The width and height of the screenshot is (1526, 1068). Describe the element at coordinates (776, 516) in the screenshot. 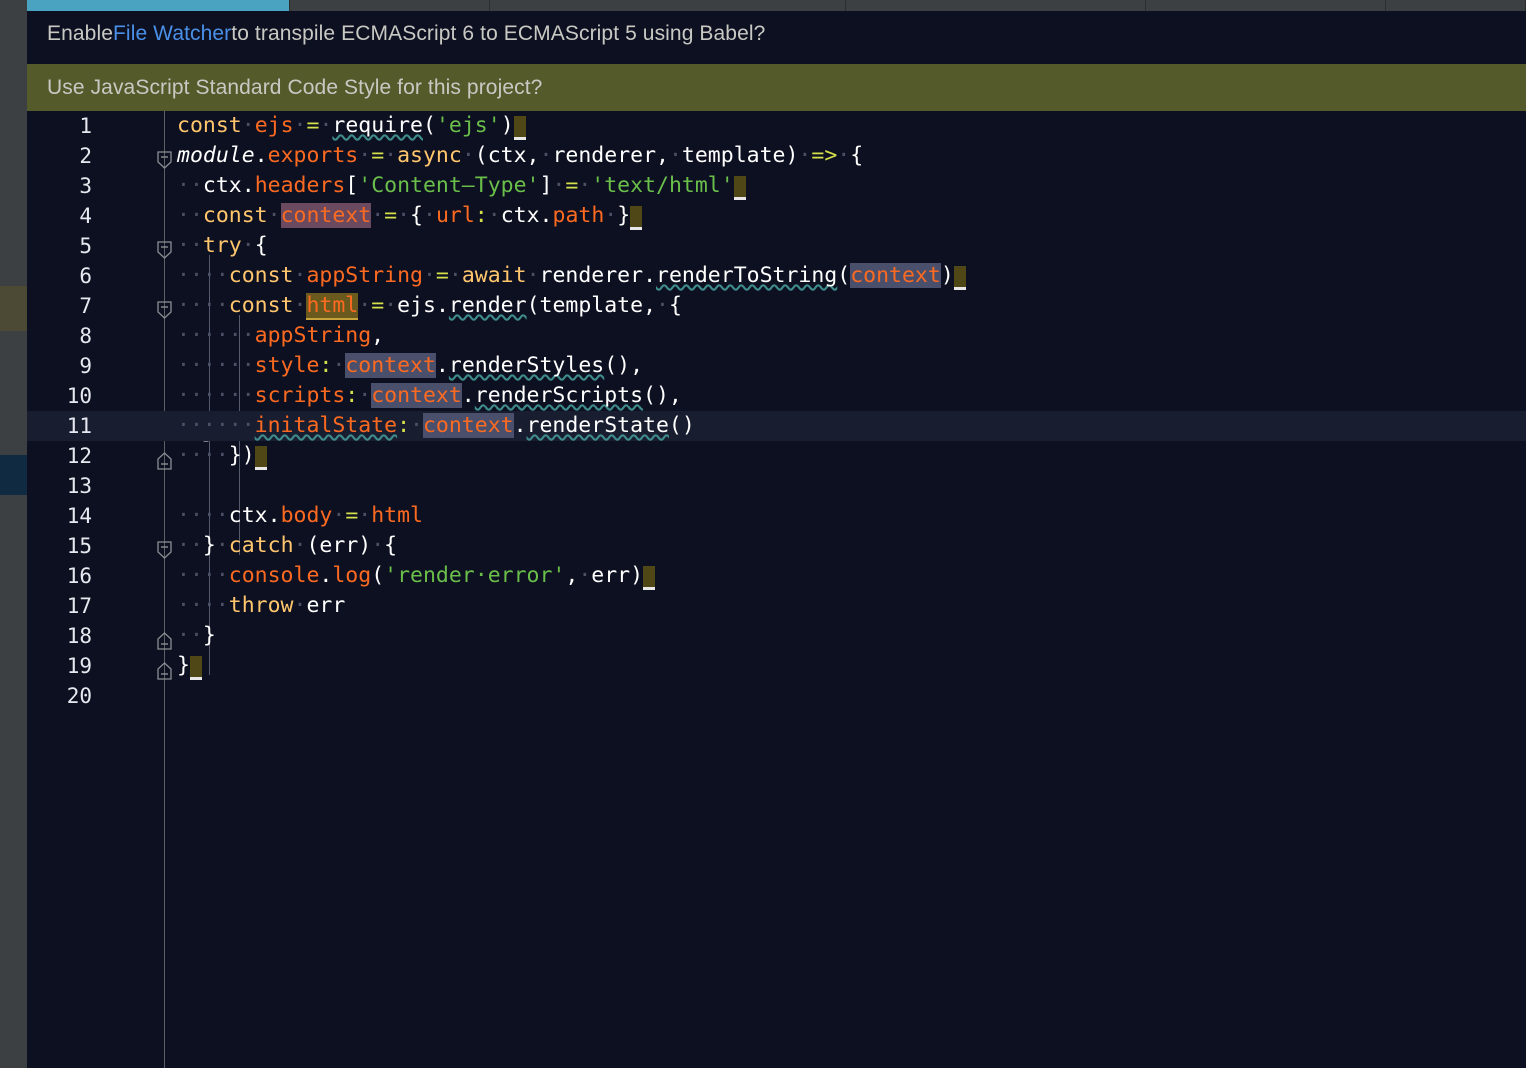

I see `code-line-14: 14 ····ctx.body·=·html` at that location.